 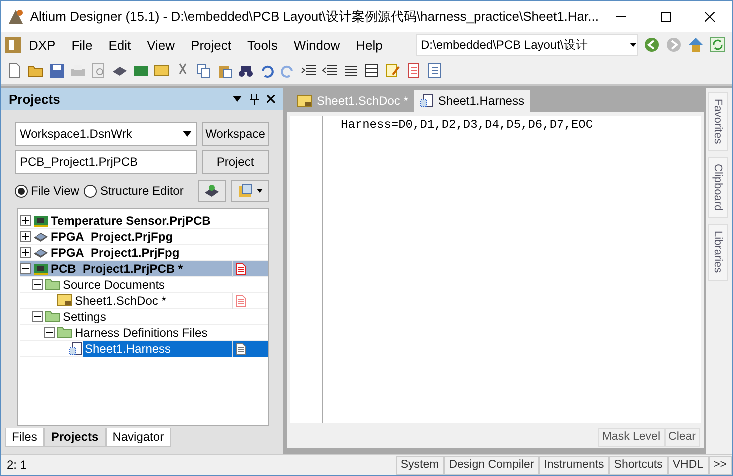 What do you see at coordinates (139, 437) in the screenshot?
I see `panel-tab: Navigator` at bounding box center [139, 437].